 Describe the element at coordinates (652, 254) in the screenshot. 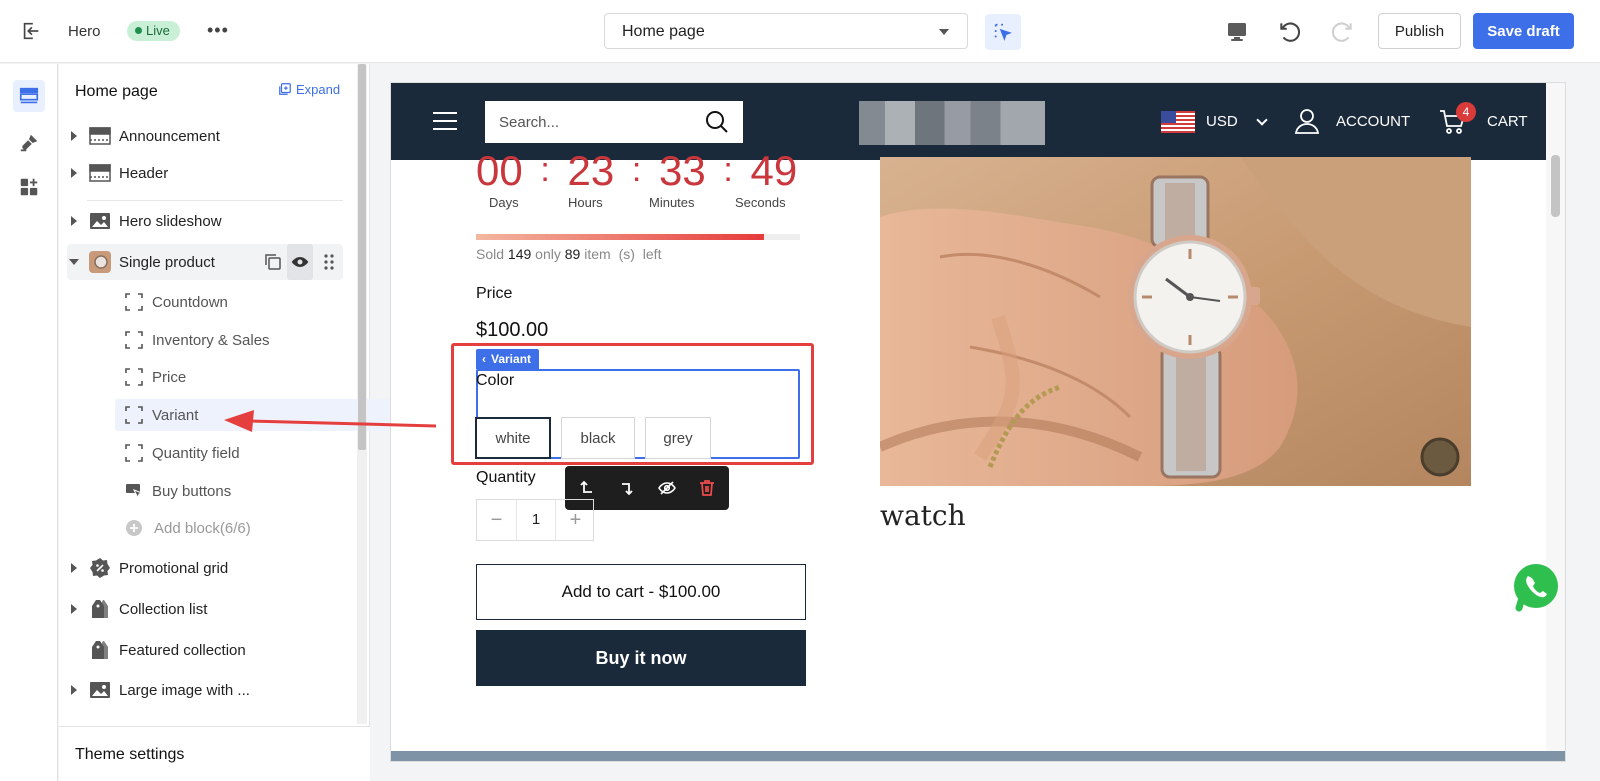

I see `left-word: left` at that location.